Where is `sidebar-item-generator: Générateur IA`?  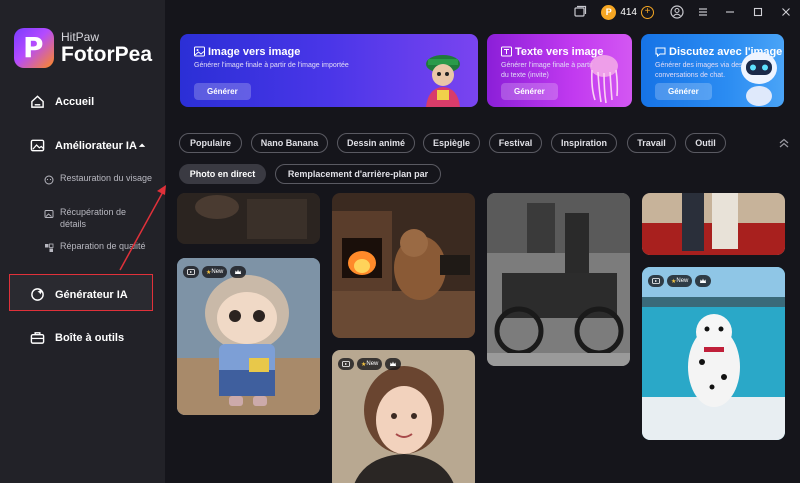
sidebar-item-generator: Générateur IA is located at coordinates (79, 294).